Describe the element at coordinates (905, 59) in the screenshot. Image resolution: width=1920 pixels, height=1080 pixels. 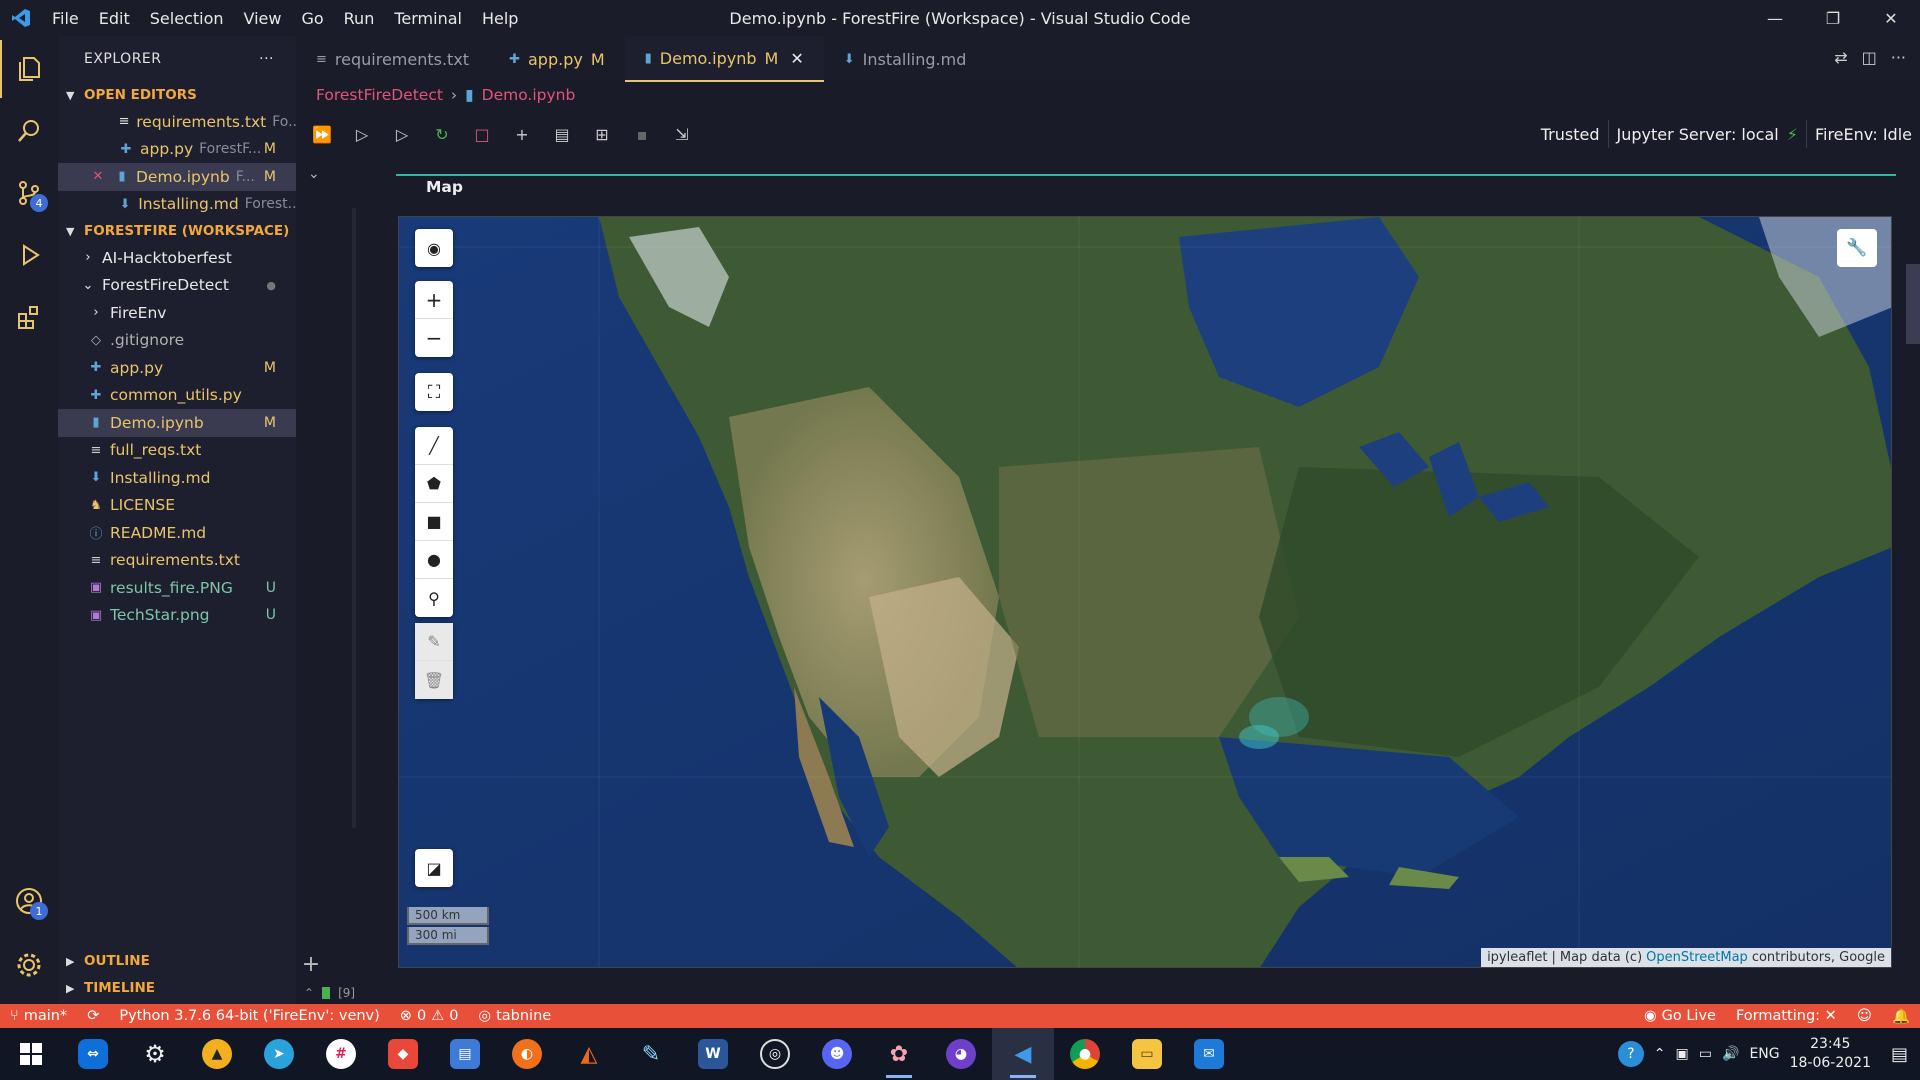
I see `tab-installing: ⬇ Installing.md` at that location.